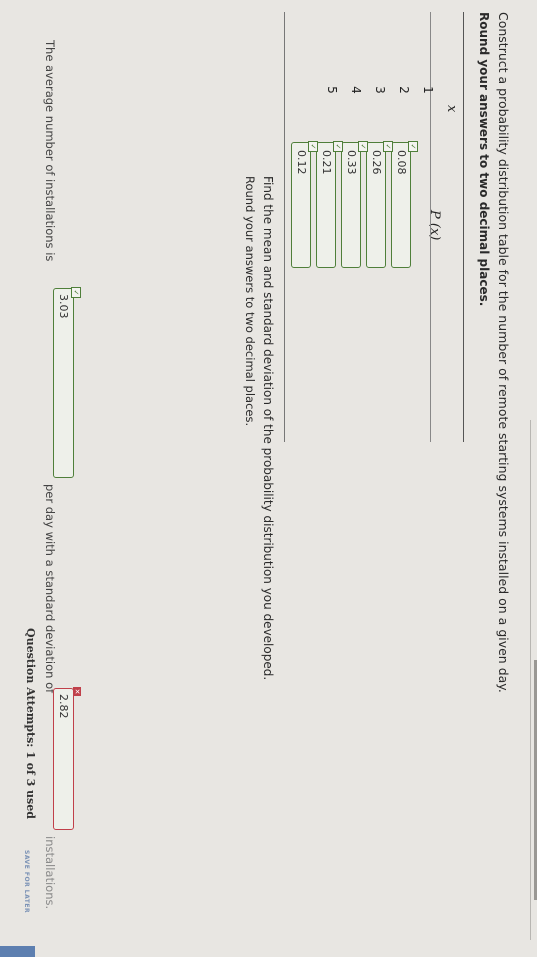 Image resolution: width=537 pixels, height=957 pixels. I want to click on px-input-row-5: ✓ 0.12, so click(304, 204).